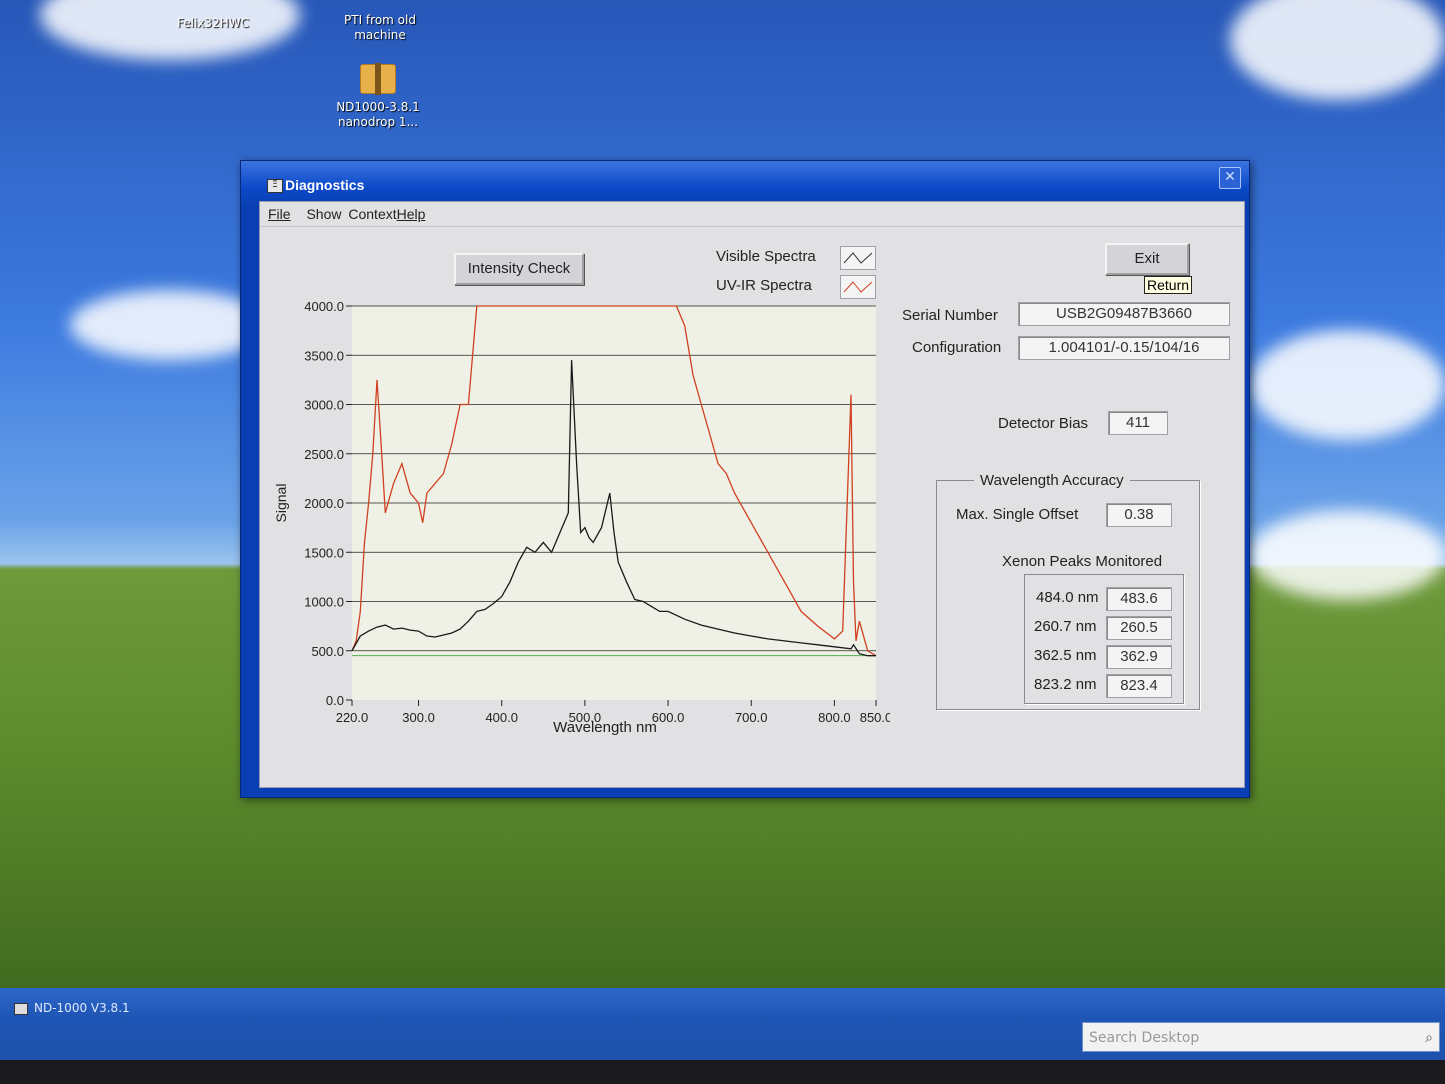 This screenshot has height=1084, width=1445. Describe the element at coordinates (1139, 628) in the screenshot. I see `peak-measured: 260.5` at that location.